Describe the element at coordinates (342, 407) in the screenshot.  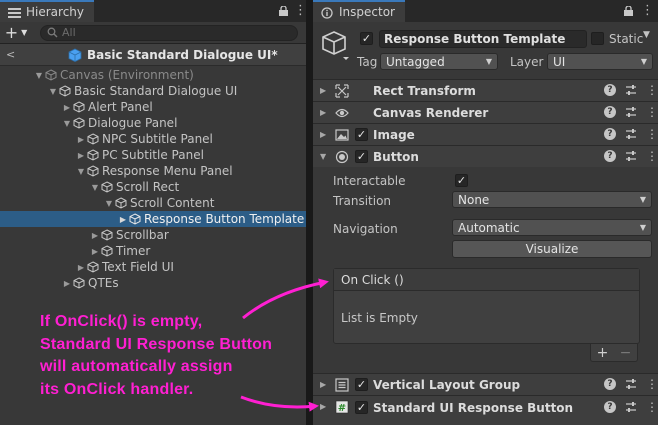
I see `script-icon: #` at that location.